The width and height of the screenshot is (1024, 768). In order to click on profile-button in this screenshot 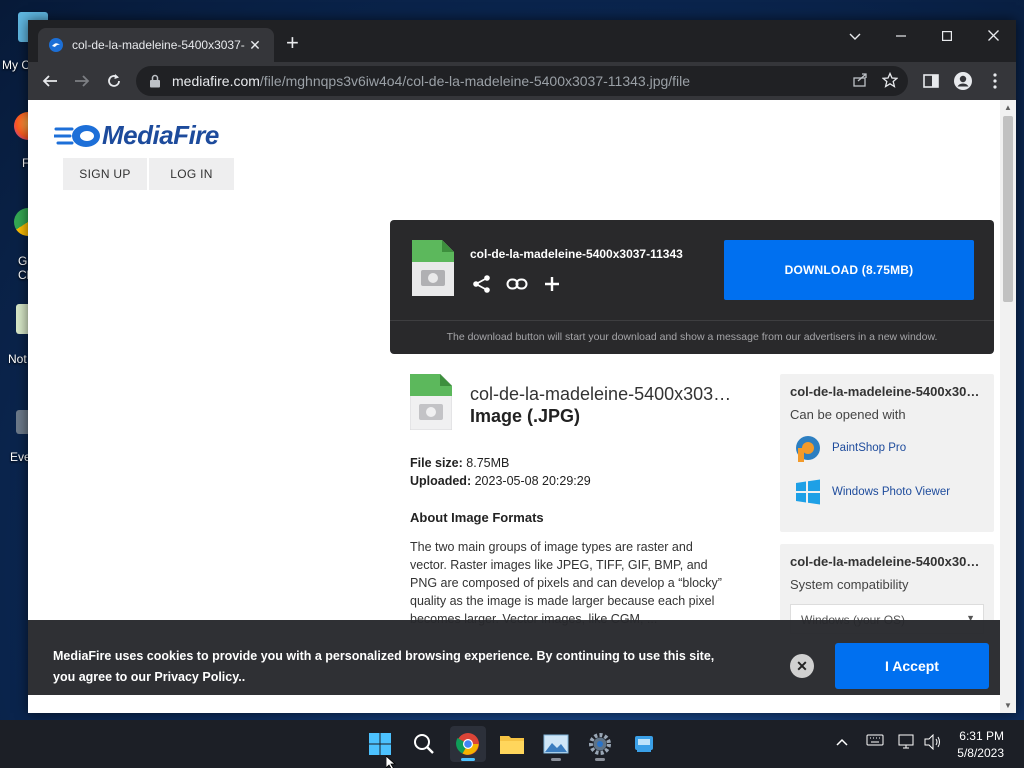, I will do `click(963, 81)`.